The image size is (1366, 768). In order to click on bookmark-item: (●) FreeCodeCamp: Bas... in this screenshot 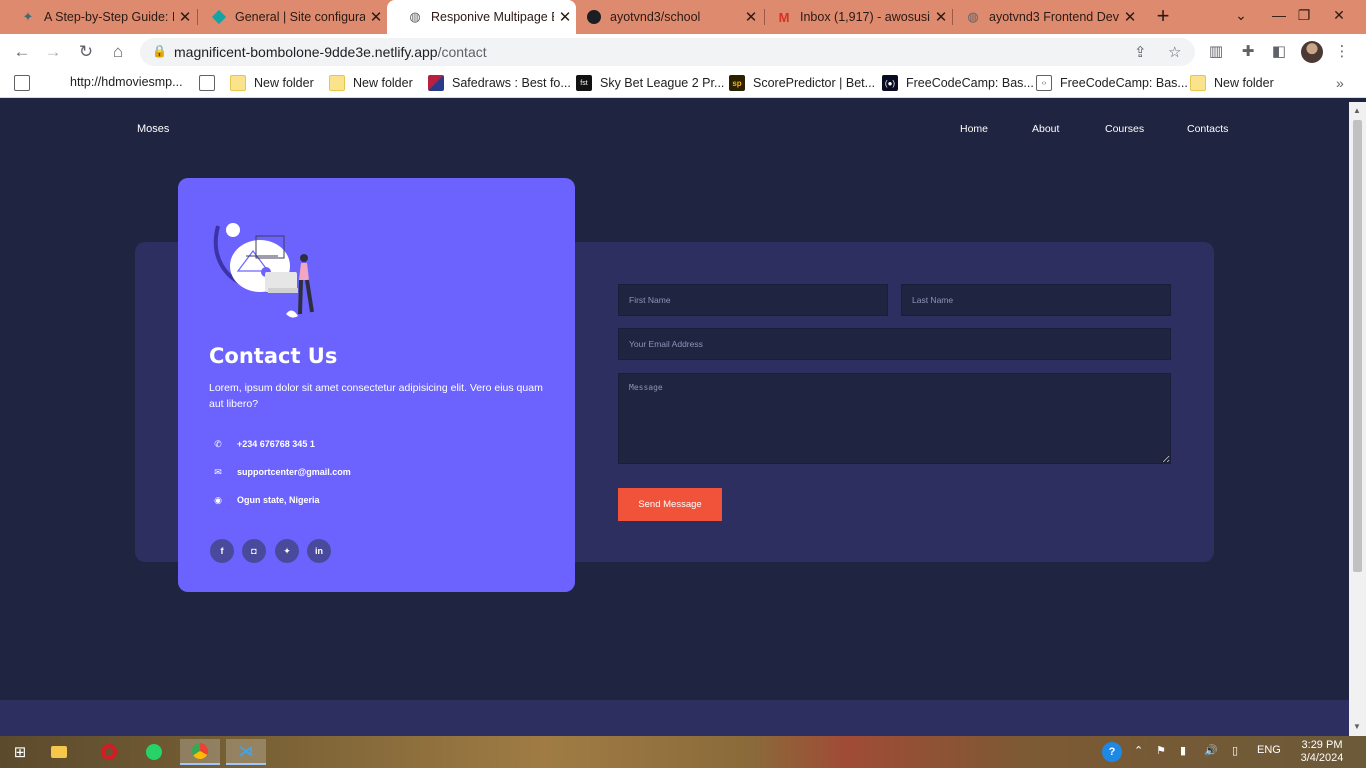, I will do `click(958, 83)`.